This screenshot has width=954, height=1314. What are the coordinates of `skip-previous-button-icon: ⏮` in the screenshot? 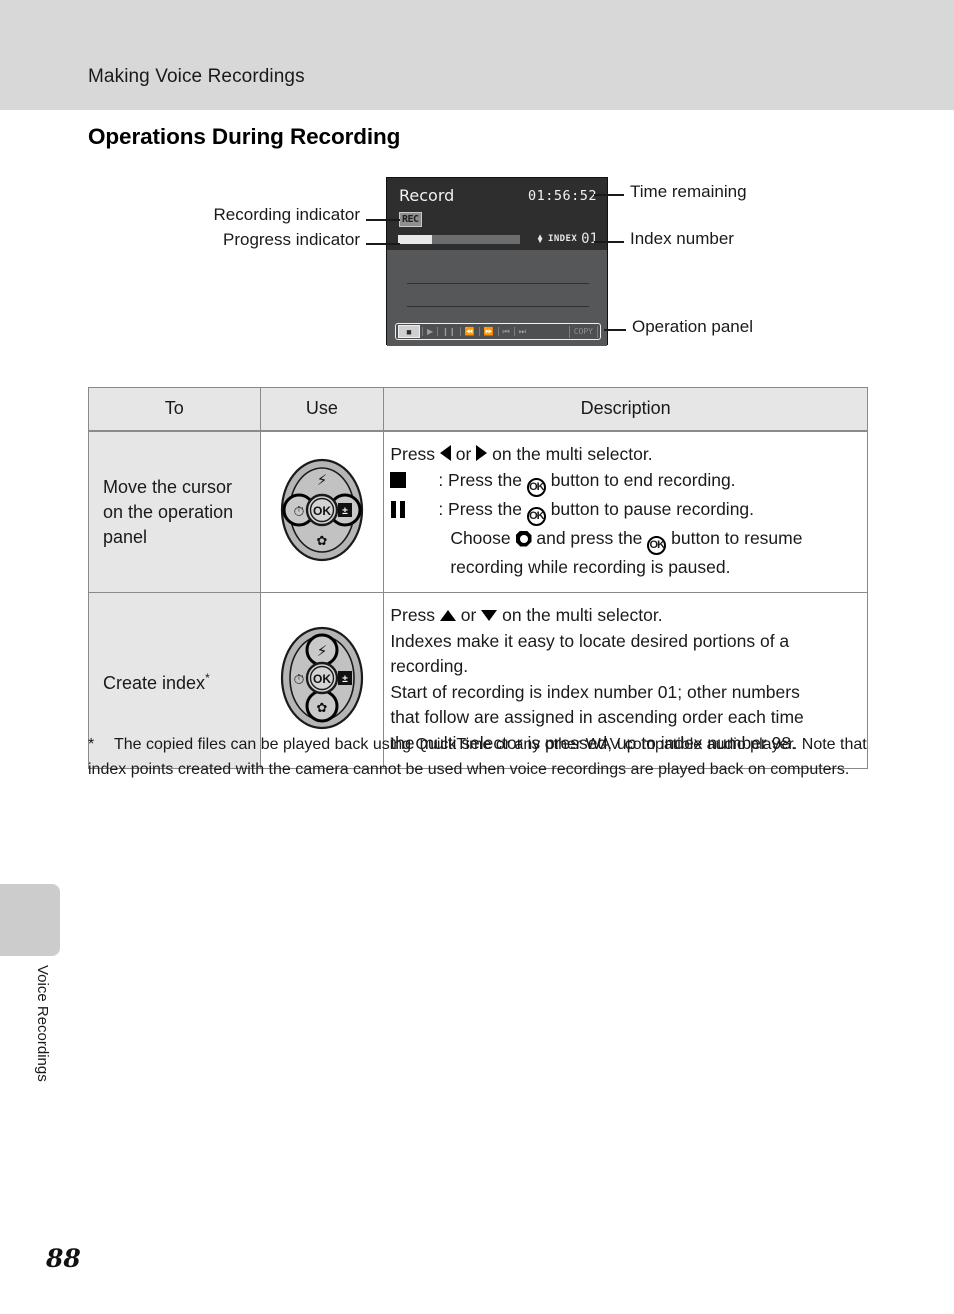 It's located at (506, 331).